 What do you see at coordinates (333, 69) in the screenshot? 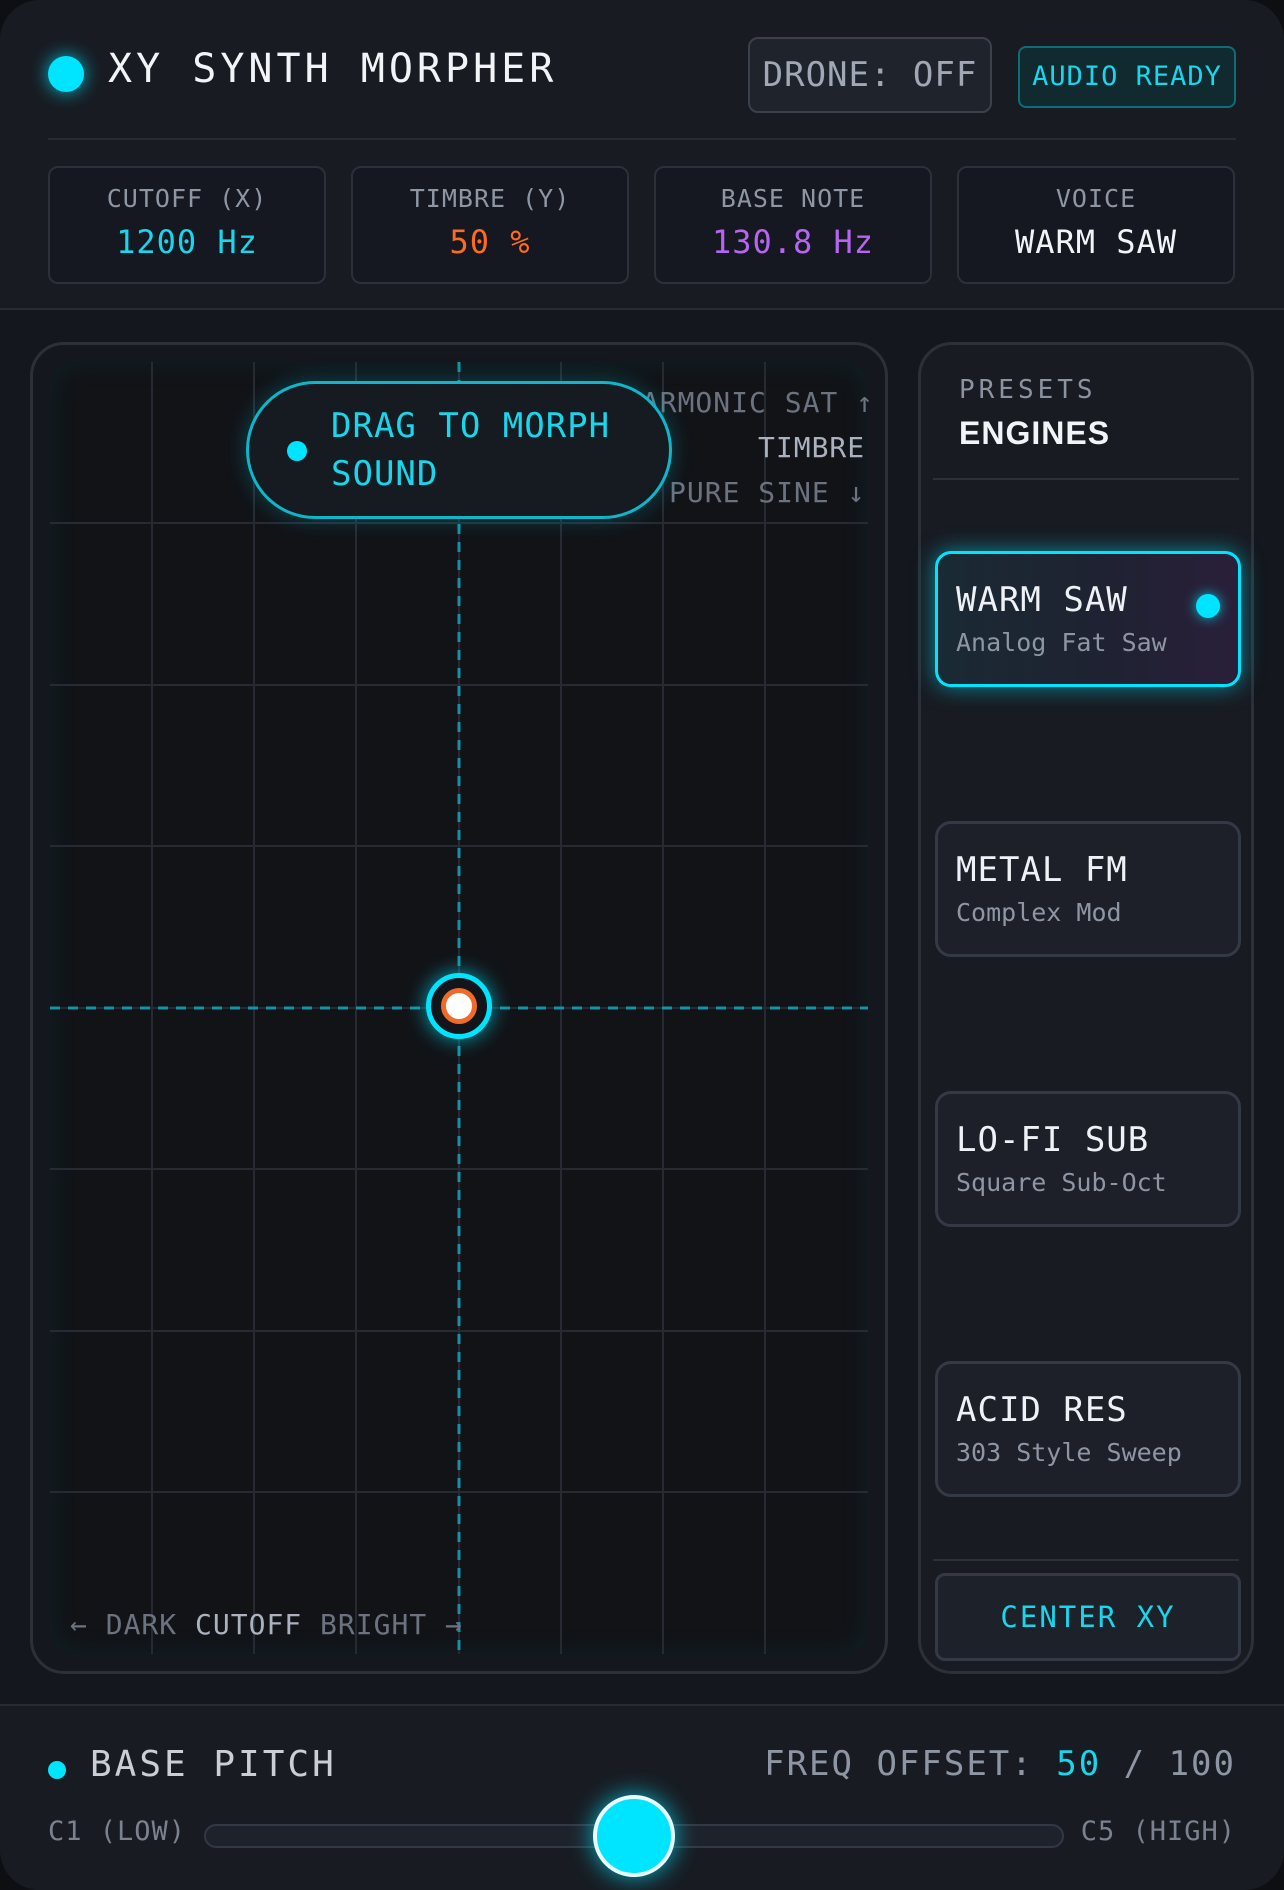
I see `app-title: XY SYNTH MORPHER` at bounding box center [333, 69].